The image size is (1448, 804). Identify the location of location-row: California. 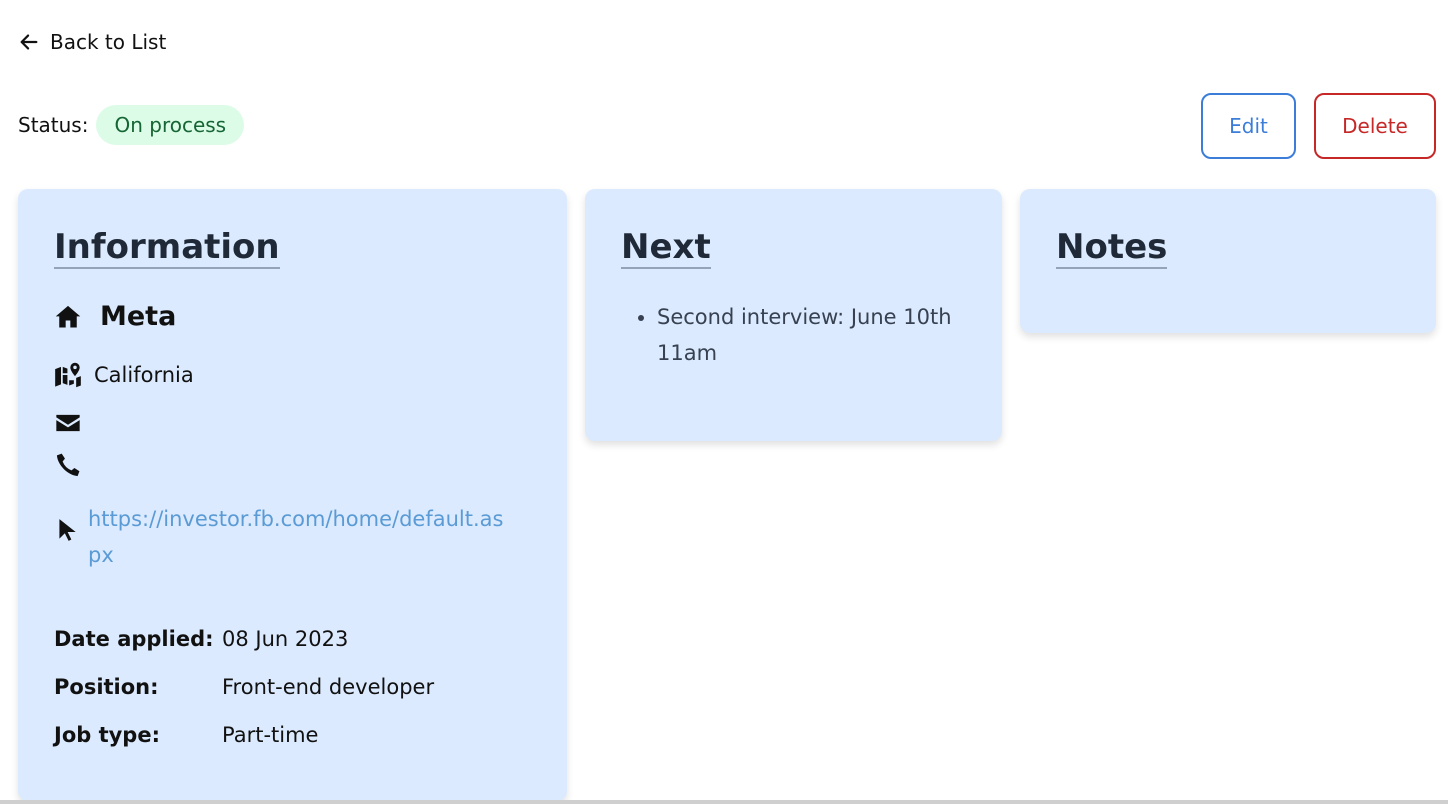
(124, 375).